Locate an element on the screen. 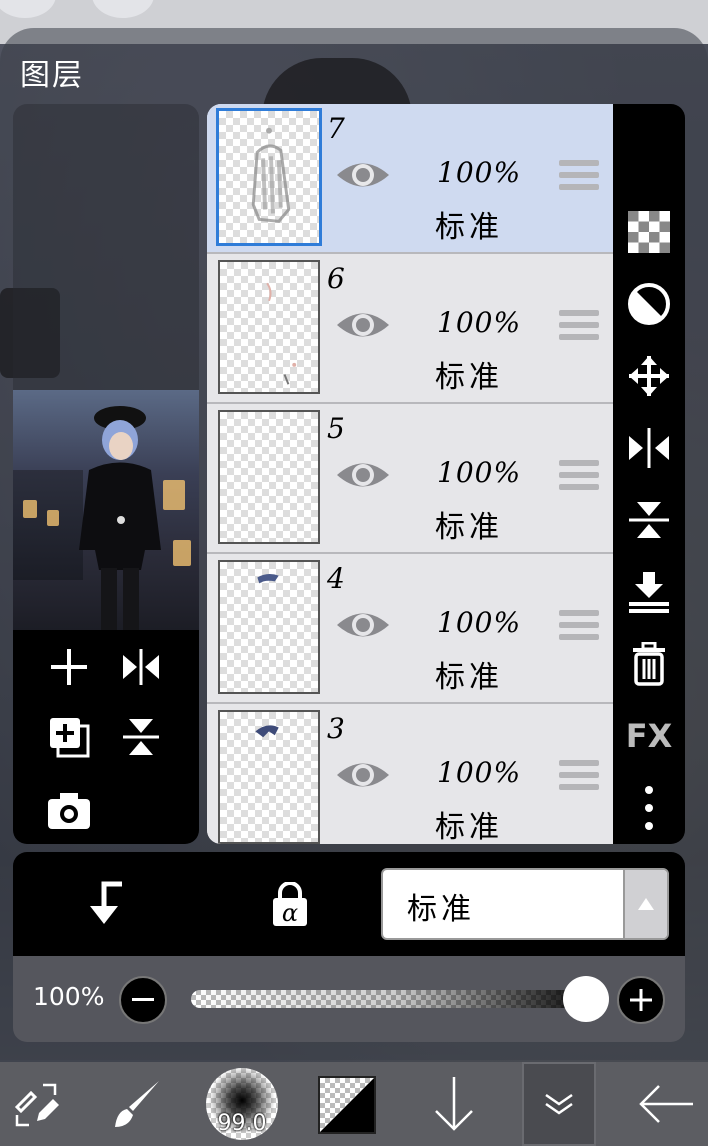 Image resolution: width=708 pixels, height=1146 pixels. top-left-button is located at coordinates (28, 9).